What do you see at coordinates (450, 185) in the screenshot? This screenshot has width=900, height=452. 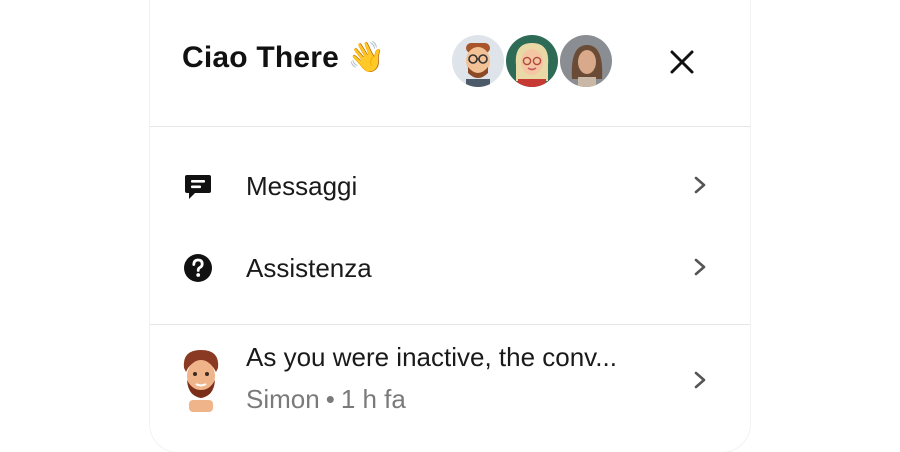 I see `menu-item-messaggi: Messaggi` at bounding box center [450, 185].